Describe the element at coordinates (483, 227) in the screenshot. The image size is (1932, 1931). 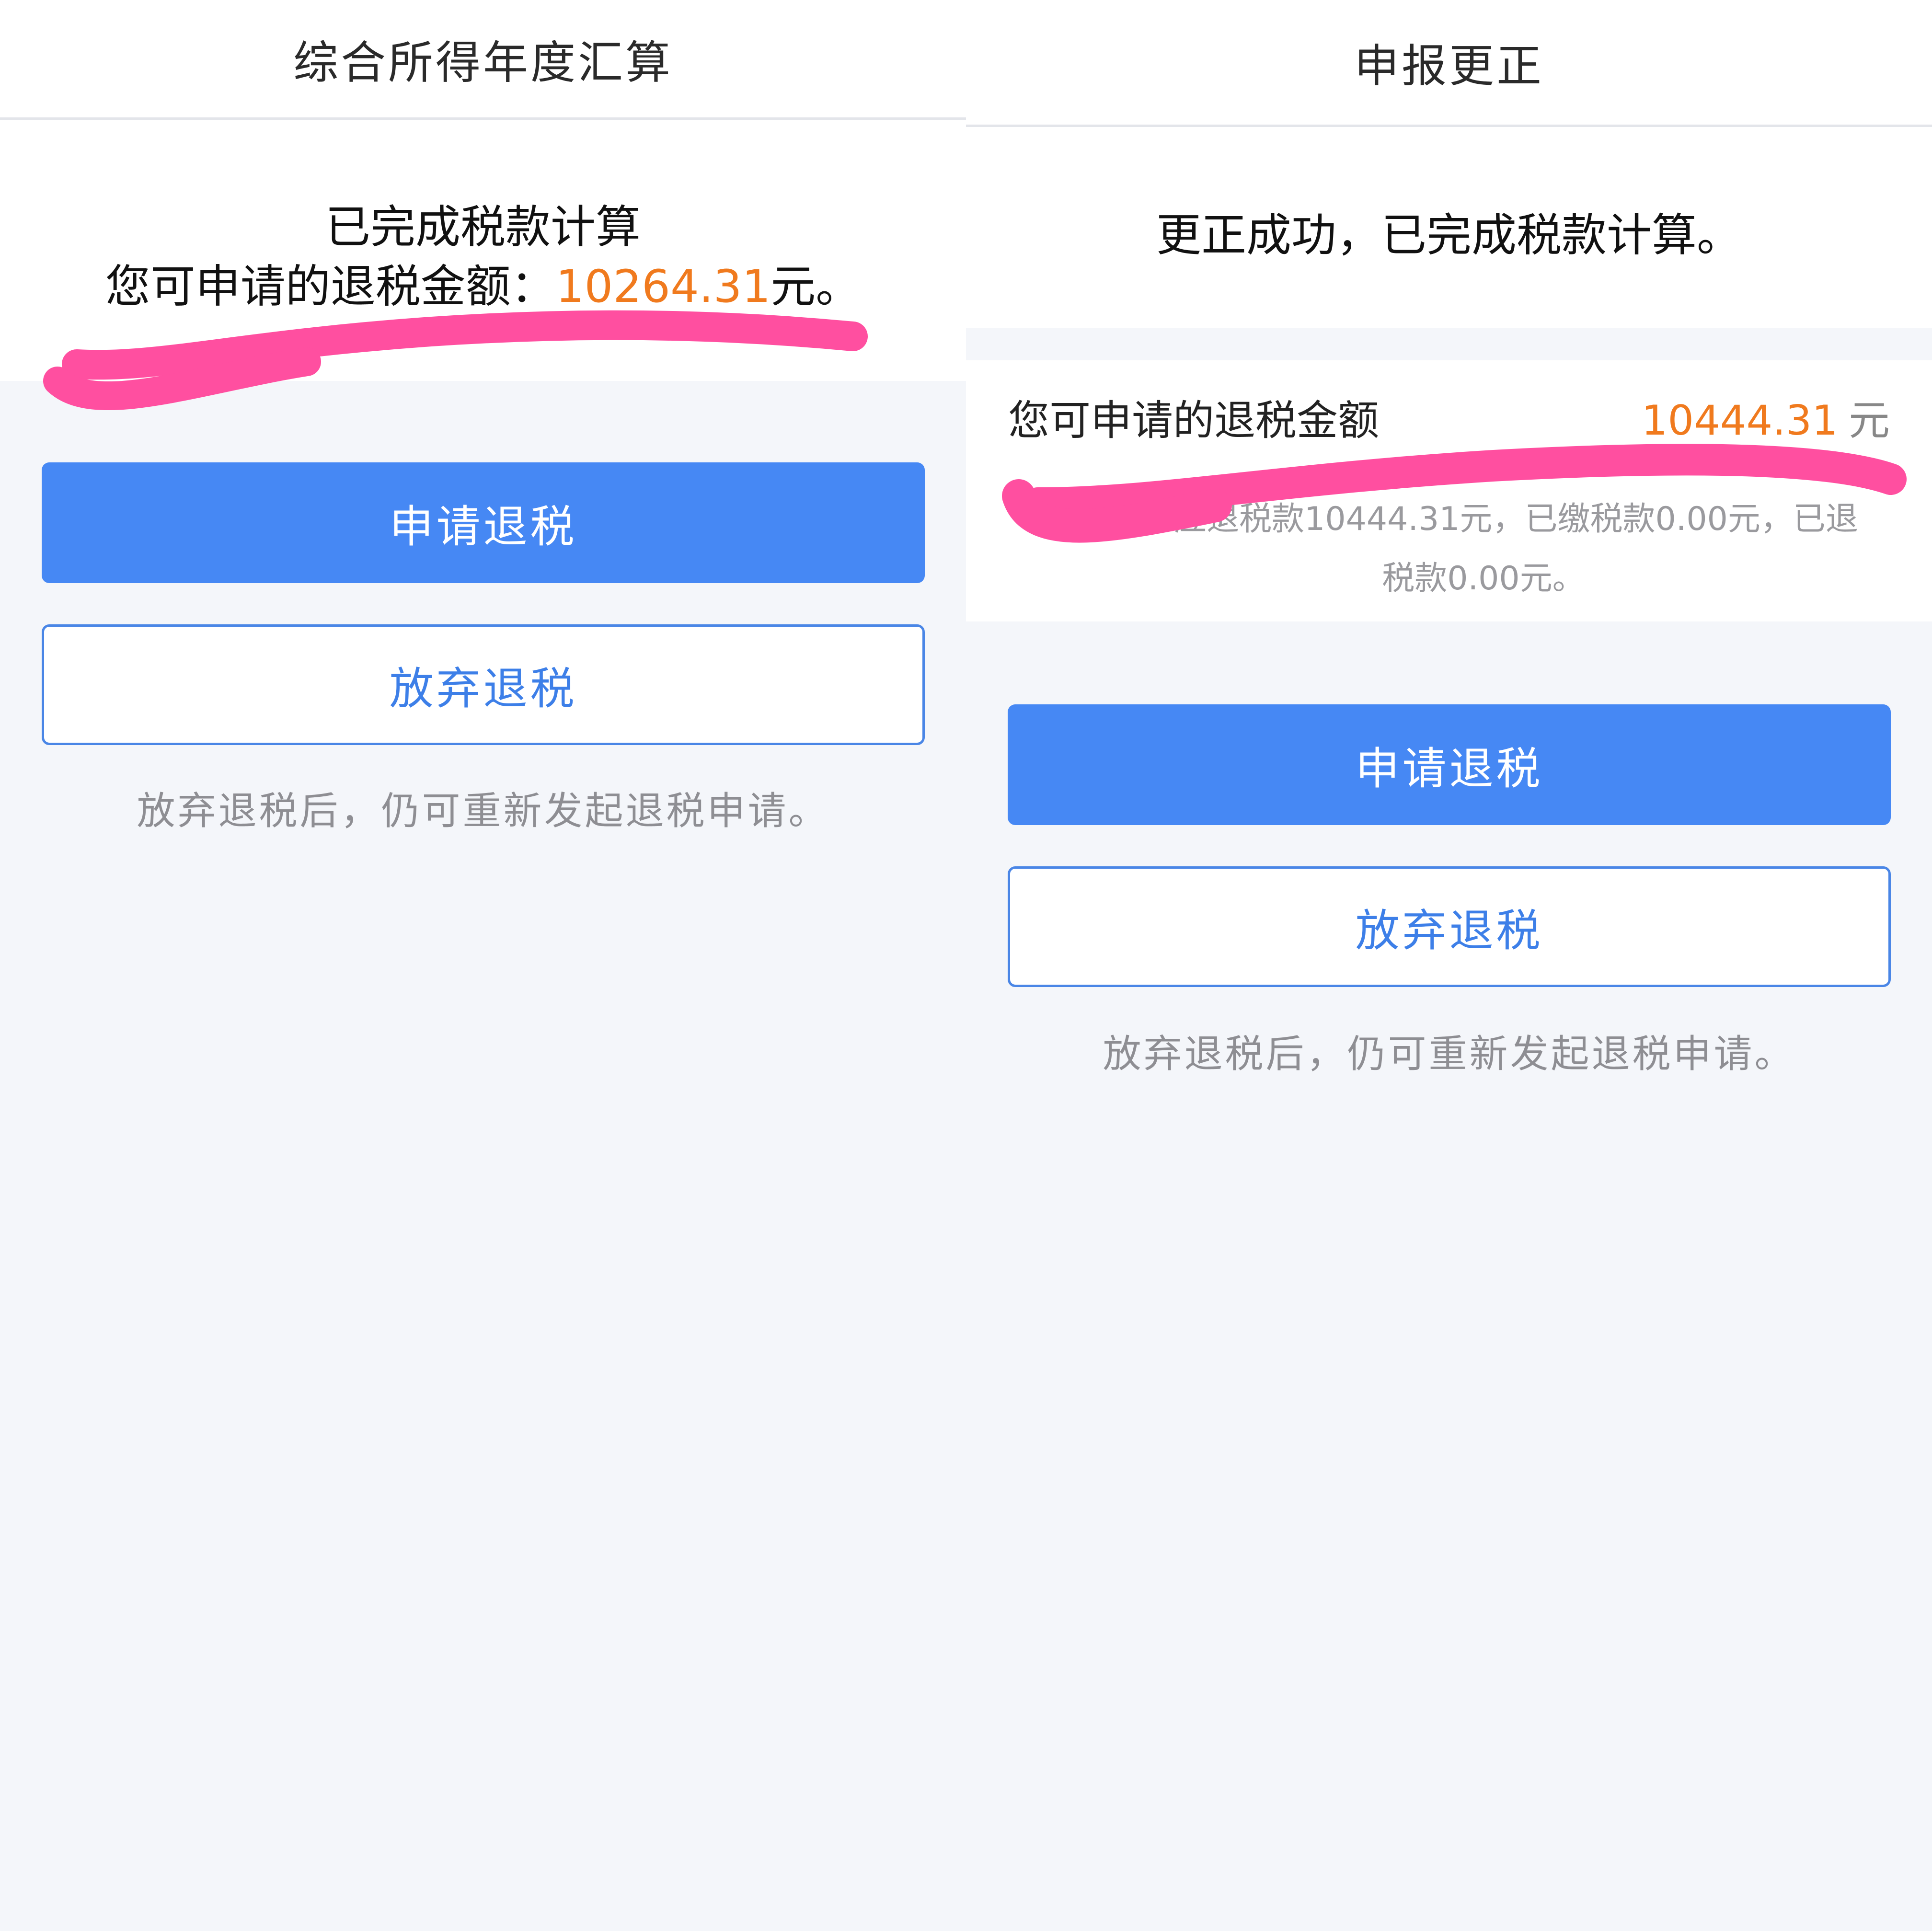
I see `calculation-done-text: 已完成税款计算` at that location.